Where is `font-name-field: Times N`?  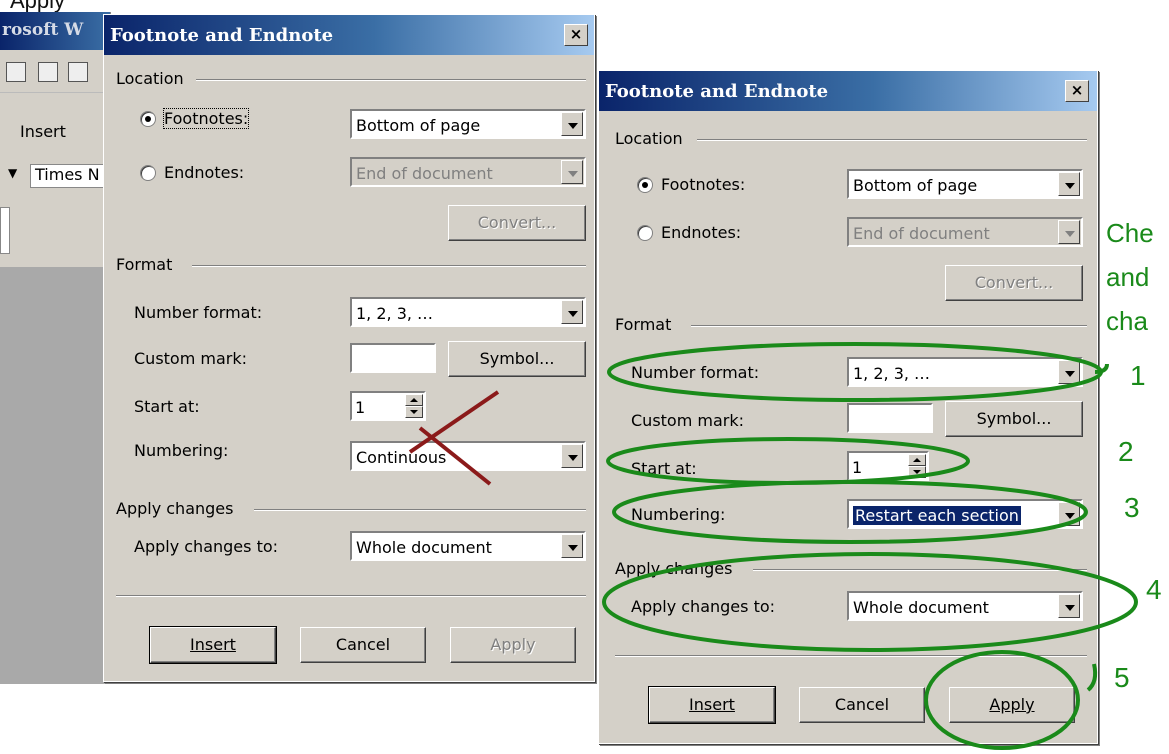 font-name-field: Times N is located at coordinates (70, 176).